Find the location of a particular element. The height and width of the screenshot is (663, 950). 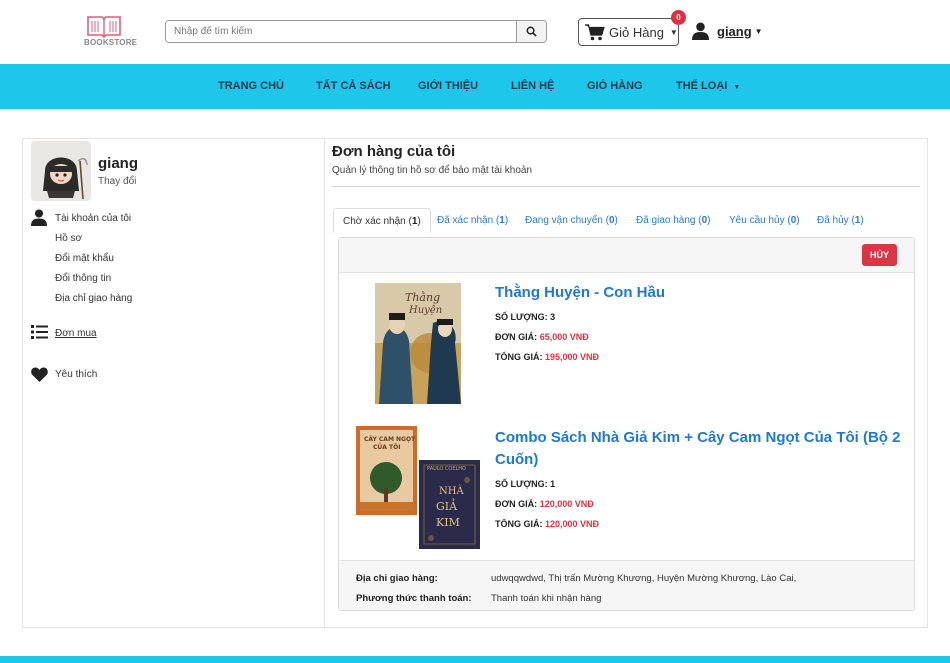

unit-price-value: 120,000 VNĐ is located at coordinates (566, 504).